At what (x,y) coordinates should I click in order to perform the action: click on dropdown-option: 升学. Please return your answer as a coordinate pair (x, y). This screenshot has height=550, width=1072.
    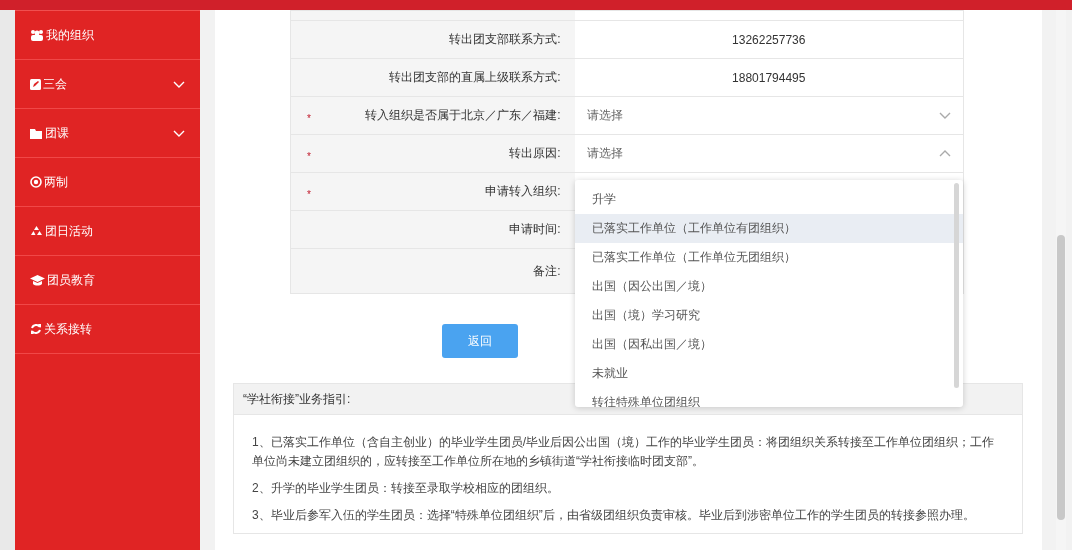
    Looking at the image, I should click on (769, 199).